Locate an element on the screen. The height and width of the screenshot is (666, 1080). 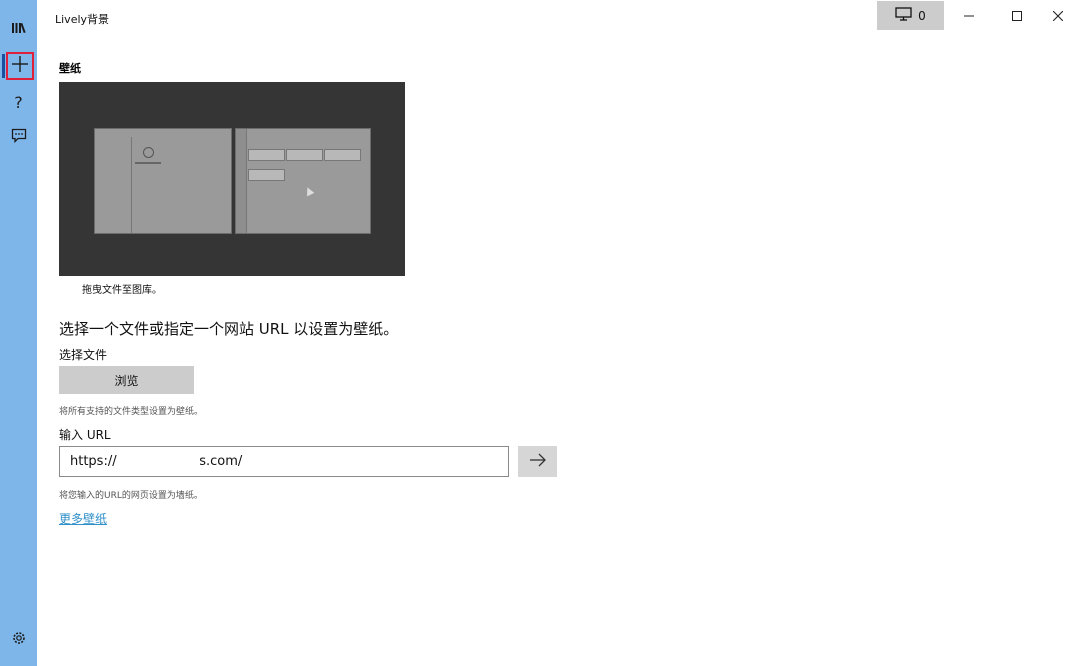
maximize-button is located at coordinates (1017, 15).